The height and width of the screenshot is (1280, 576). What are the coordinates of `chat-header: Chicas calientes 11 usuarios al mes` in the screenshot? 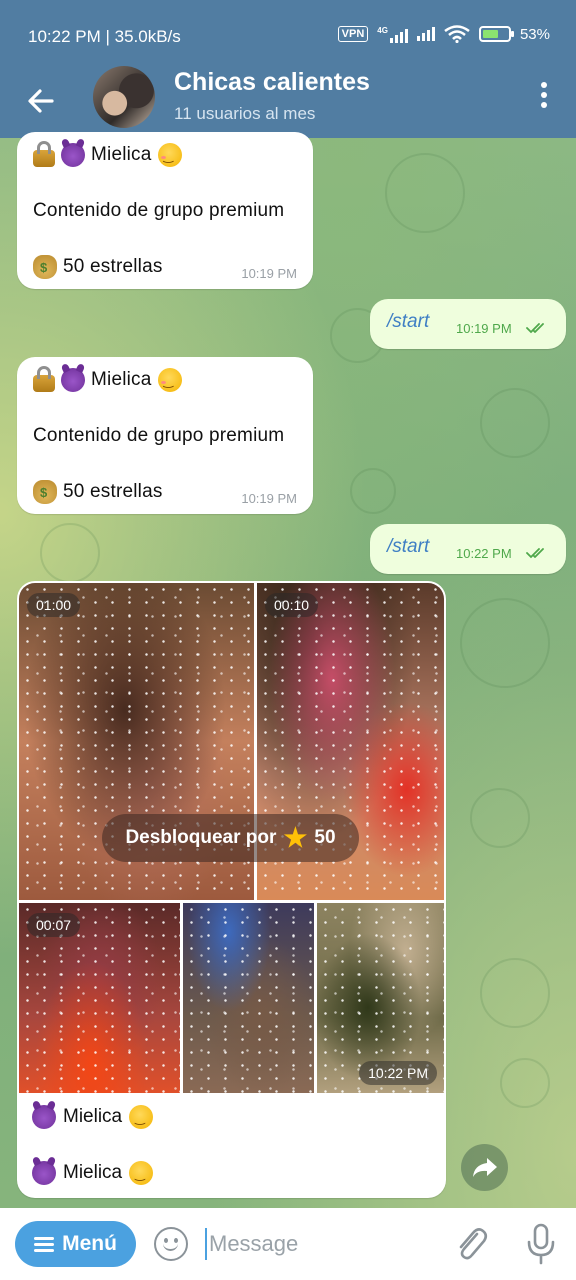 It's located at (288, 102).